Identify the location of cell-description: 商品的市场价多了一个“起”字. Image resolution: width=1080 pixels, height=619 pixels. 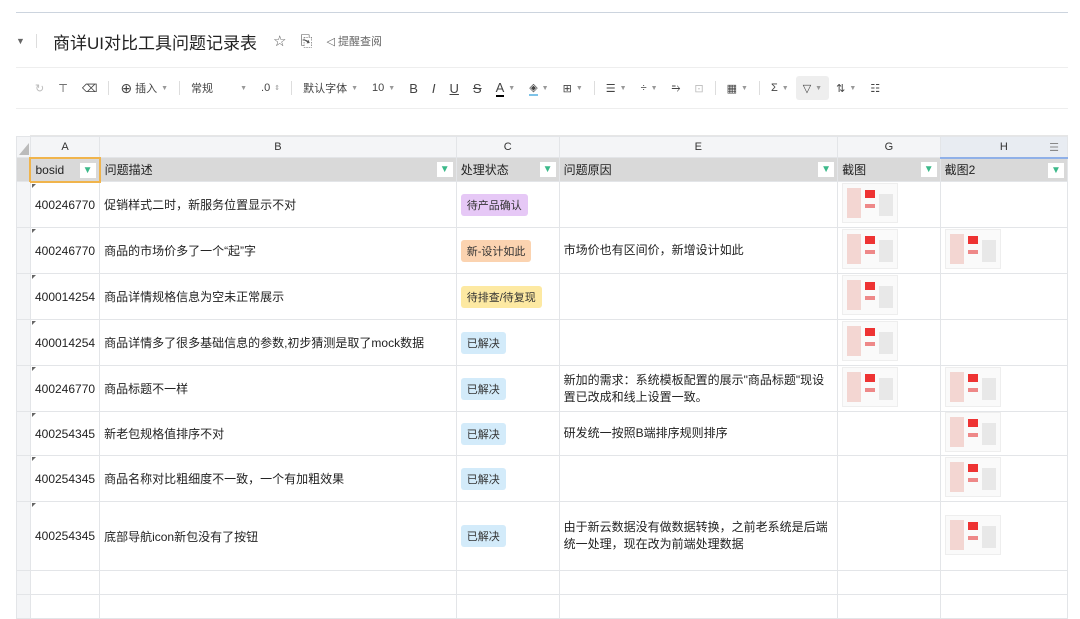
(278, 250).